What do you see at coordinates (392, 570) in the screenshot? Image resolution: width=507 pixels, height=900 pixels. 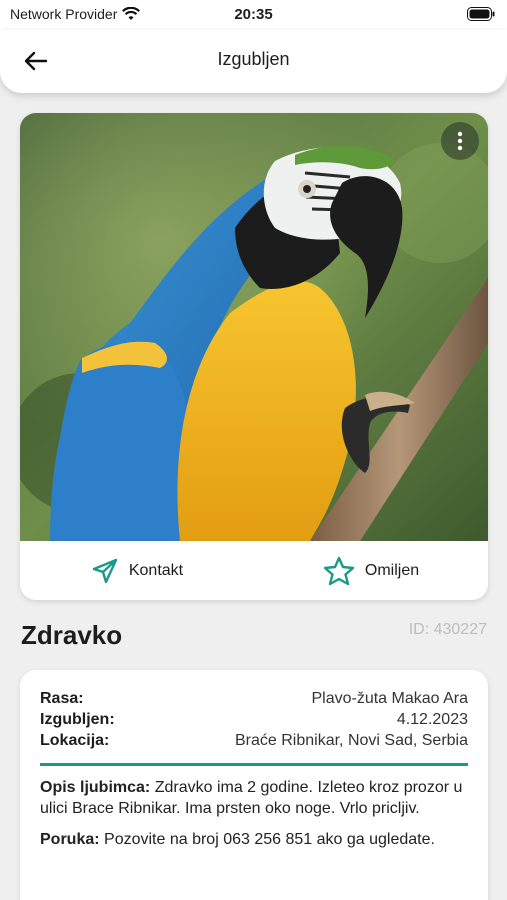 I see `favorite-label: Omiljen` at bounding box center [392, 570].